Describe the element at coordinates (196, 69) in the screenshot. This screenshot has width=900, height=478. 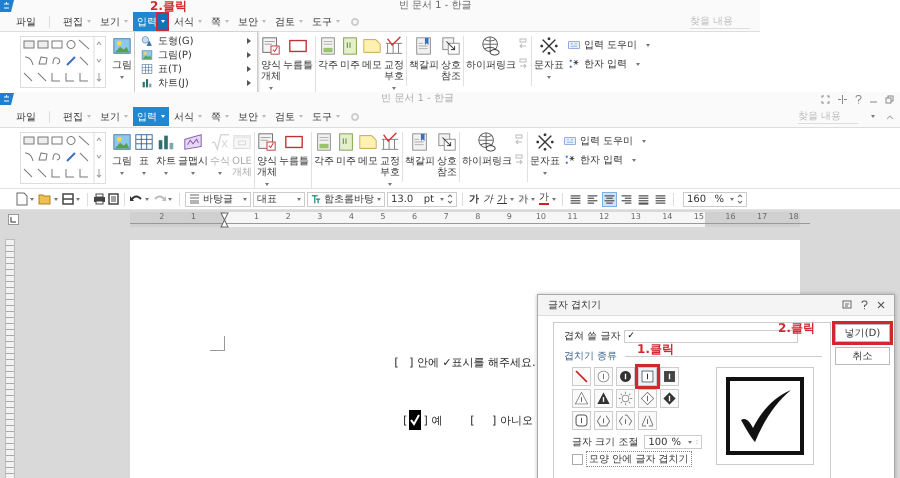
I see `menu-item: 표(T)` at that location.